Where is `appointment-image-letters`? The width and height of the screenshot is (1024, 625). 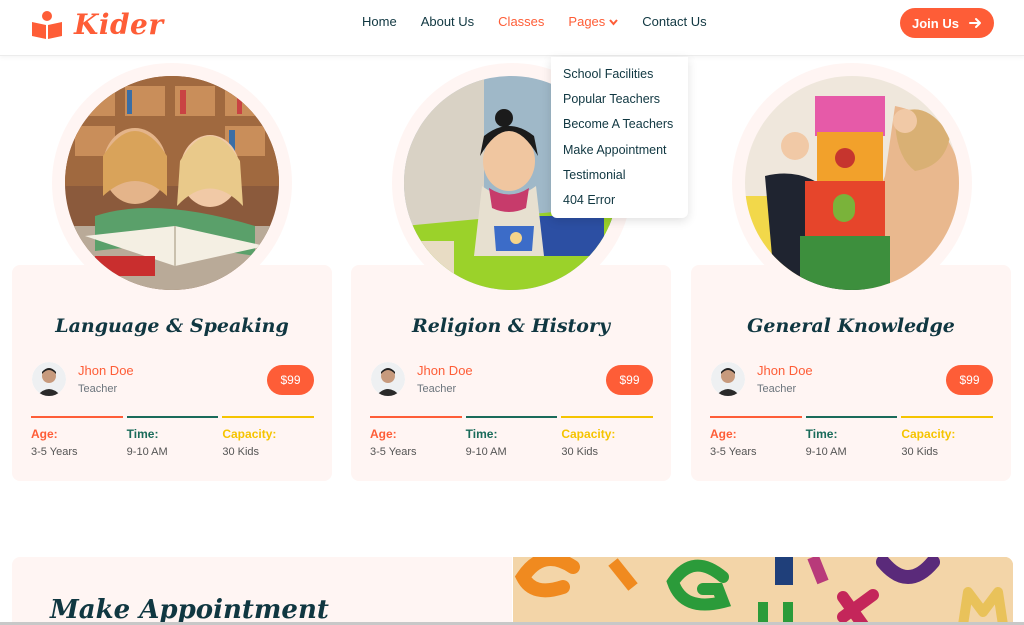 appointment-image-letters is located at coordinates (763, 591).